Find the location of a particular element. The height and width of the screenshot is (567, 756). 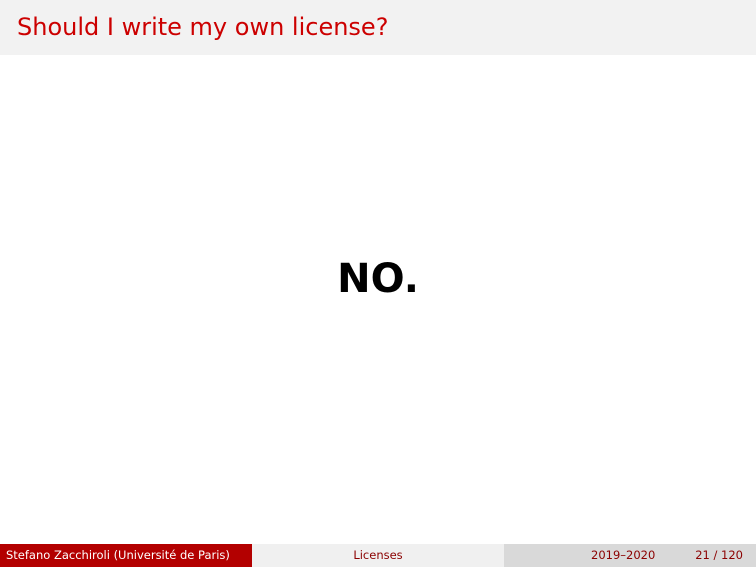

footer-page-number: 21 / 120 is located at coordinates (719, 555).